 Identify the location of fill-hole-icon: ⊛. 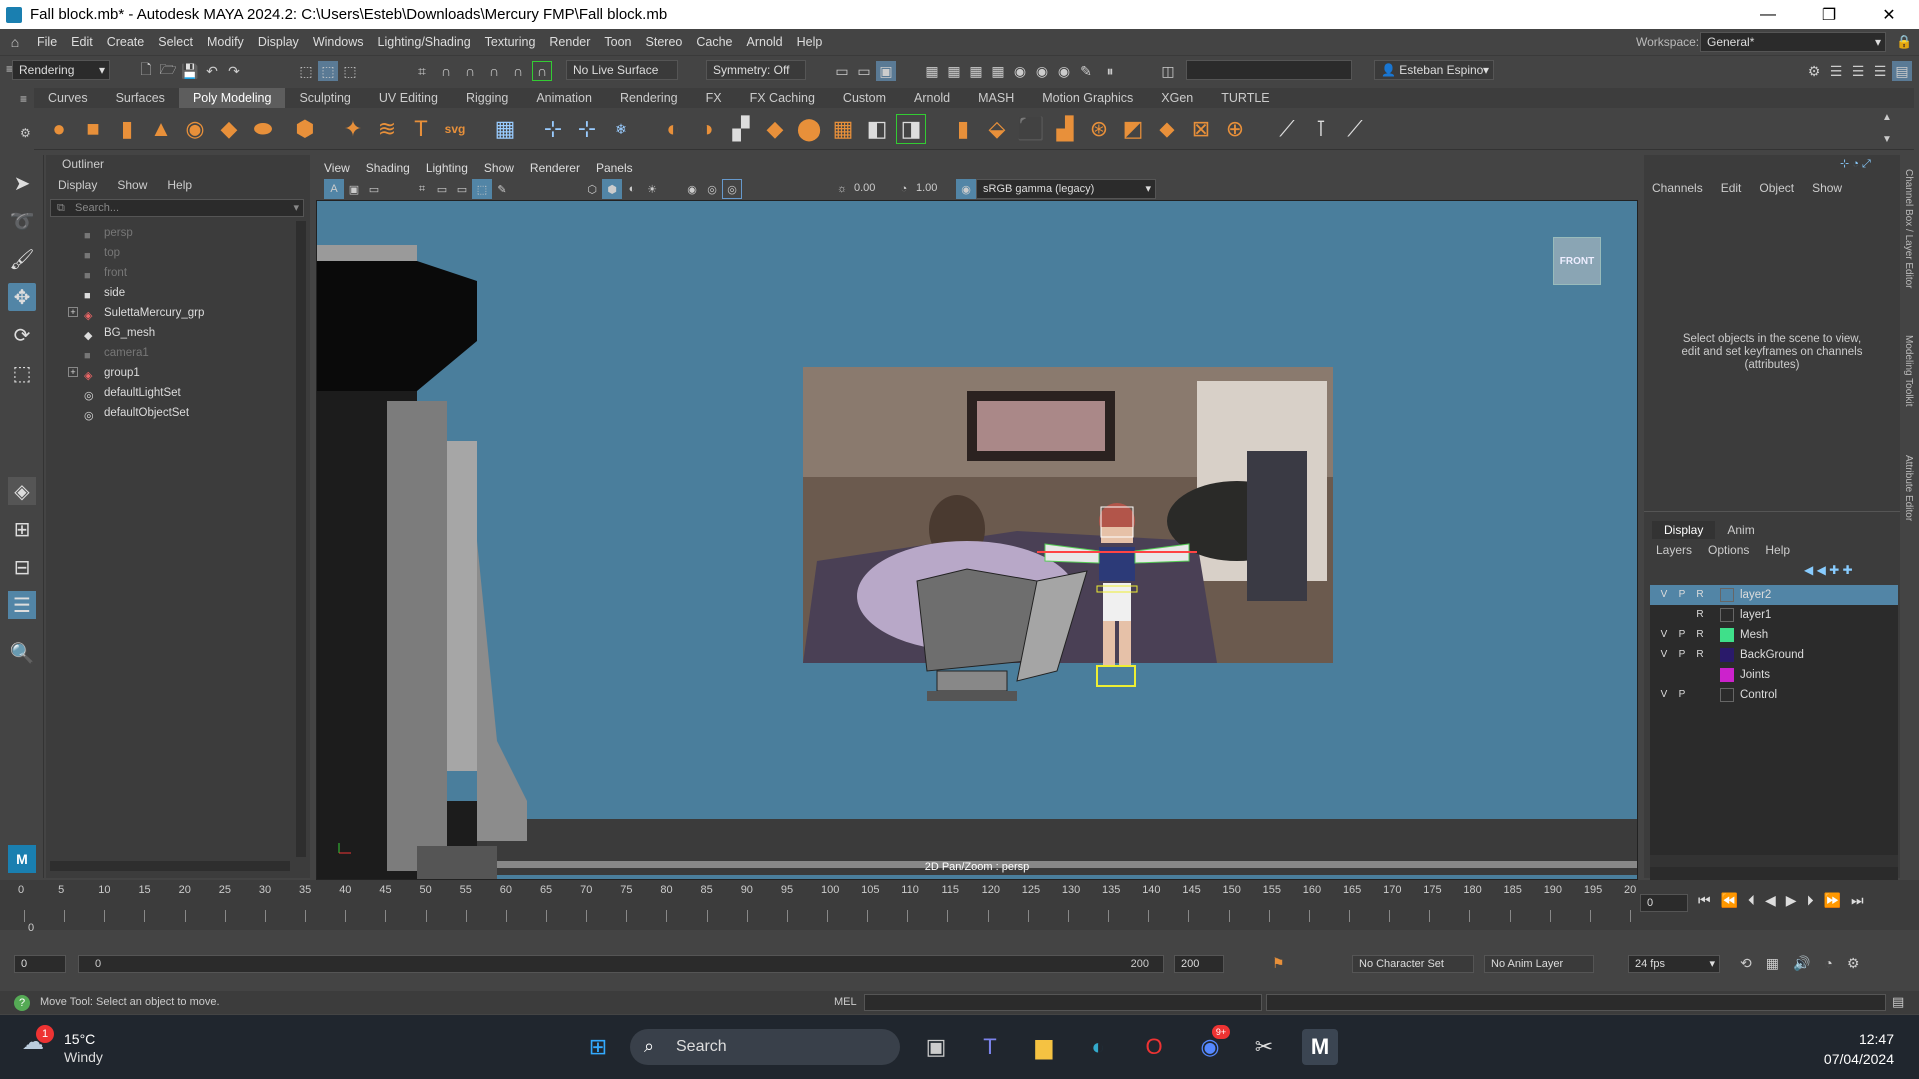
(1099, 129).